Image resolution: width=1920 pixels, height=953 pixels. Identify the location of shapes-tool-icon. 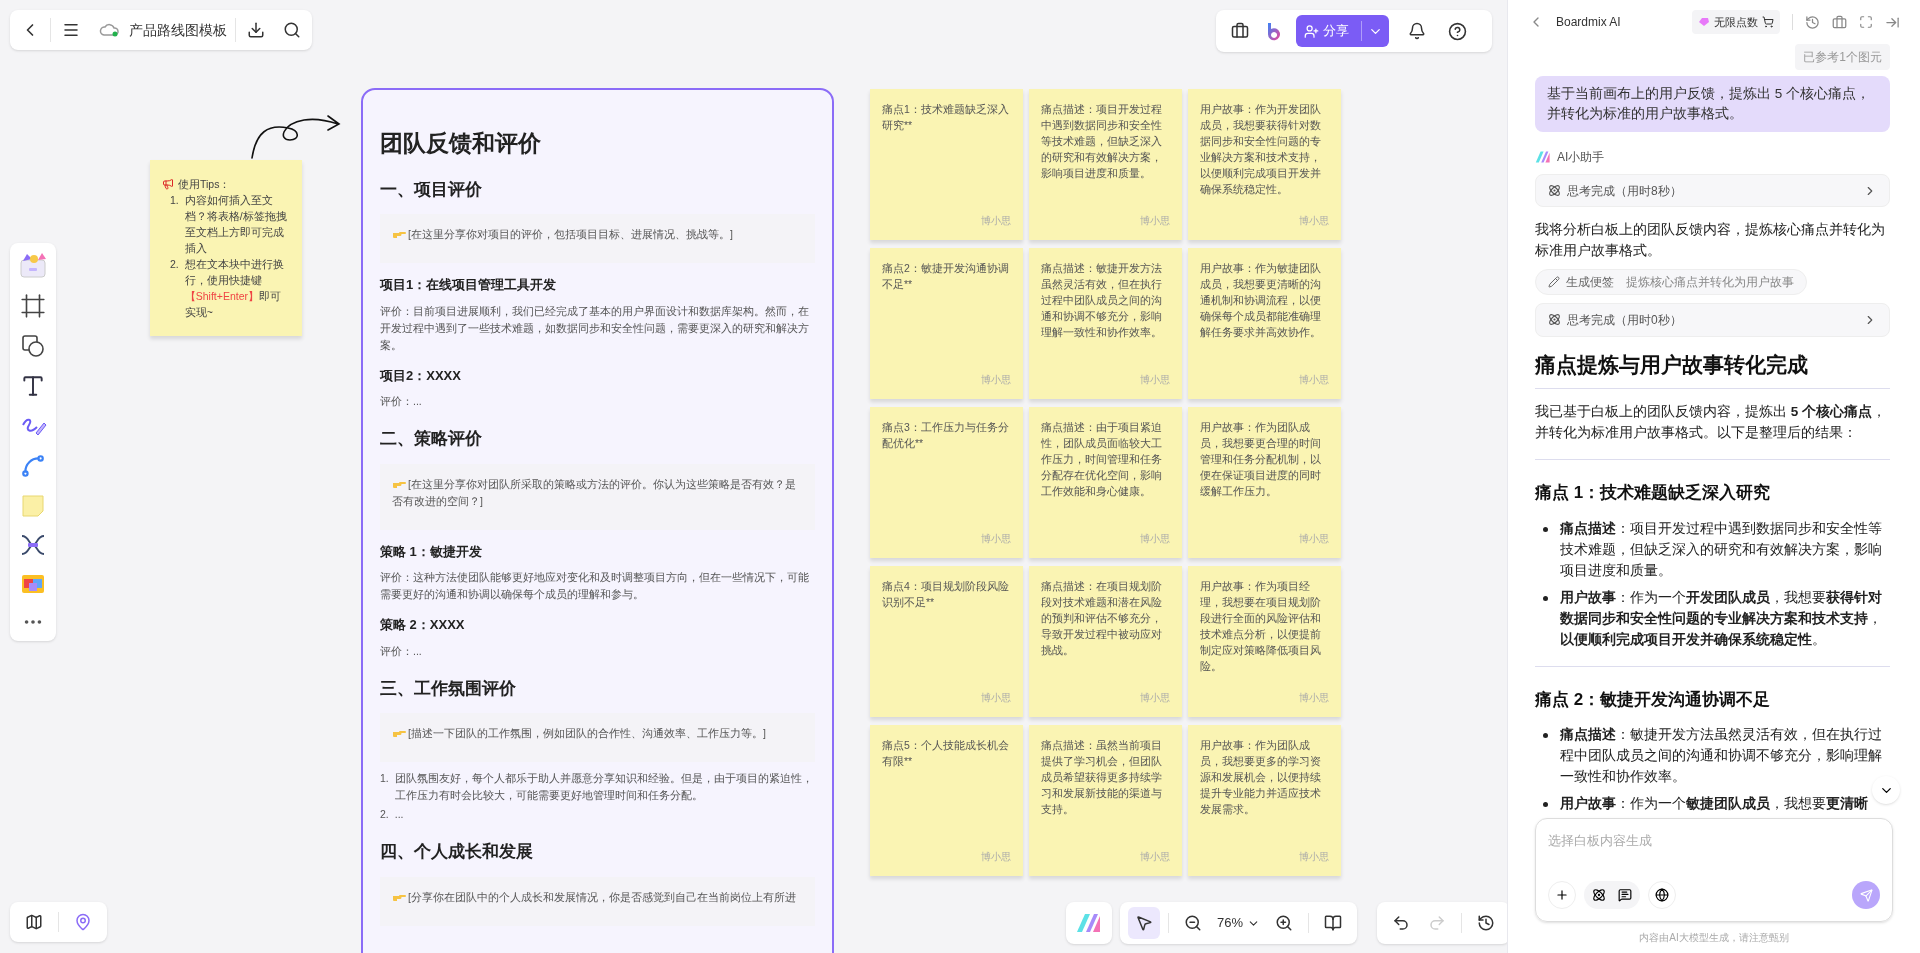
(33, 346).